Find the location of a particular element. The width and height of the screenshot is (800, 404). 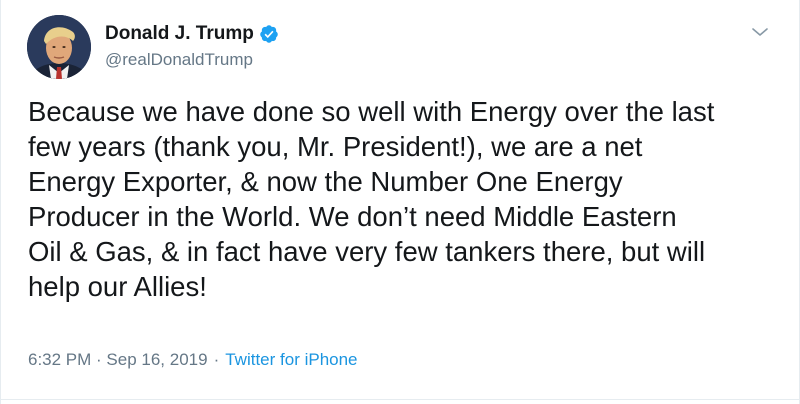

tweet-menu-button is located at coordinates (760, 32).